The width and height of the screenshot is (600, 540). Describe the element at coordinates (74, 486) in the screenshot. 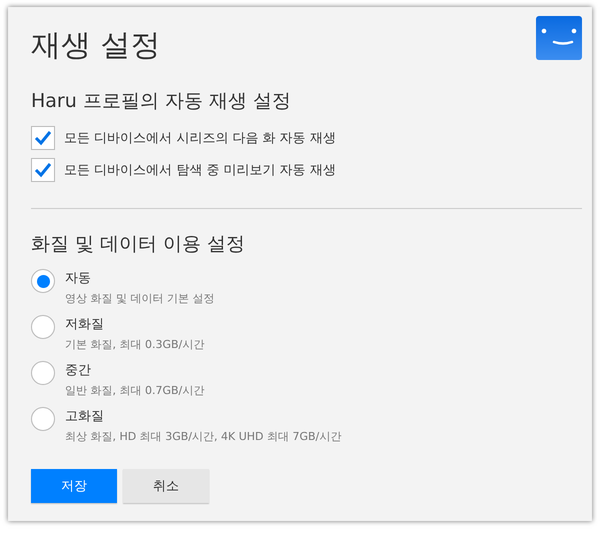

I see `save-button: 저장` at that location.